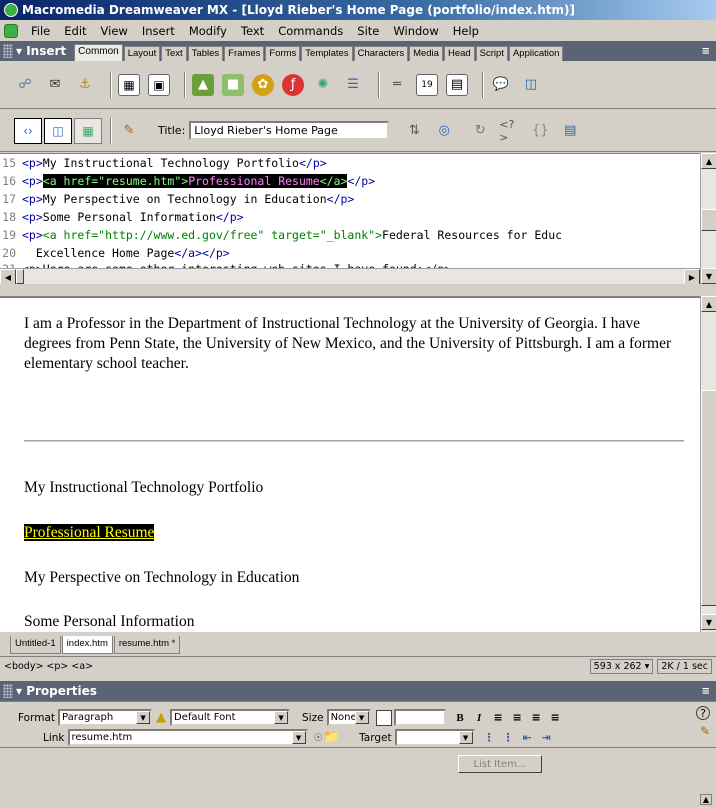  I want to click on tab-application: Application, so click(536, 53).